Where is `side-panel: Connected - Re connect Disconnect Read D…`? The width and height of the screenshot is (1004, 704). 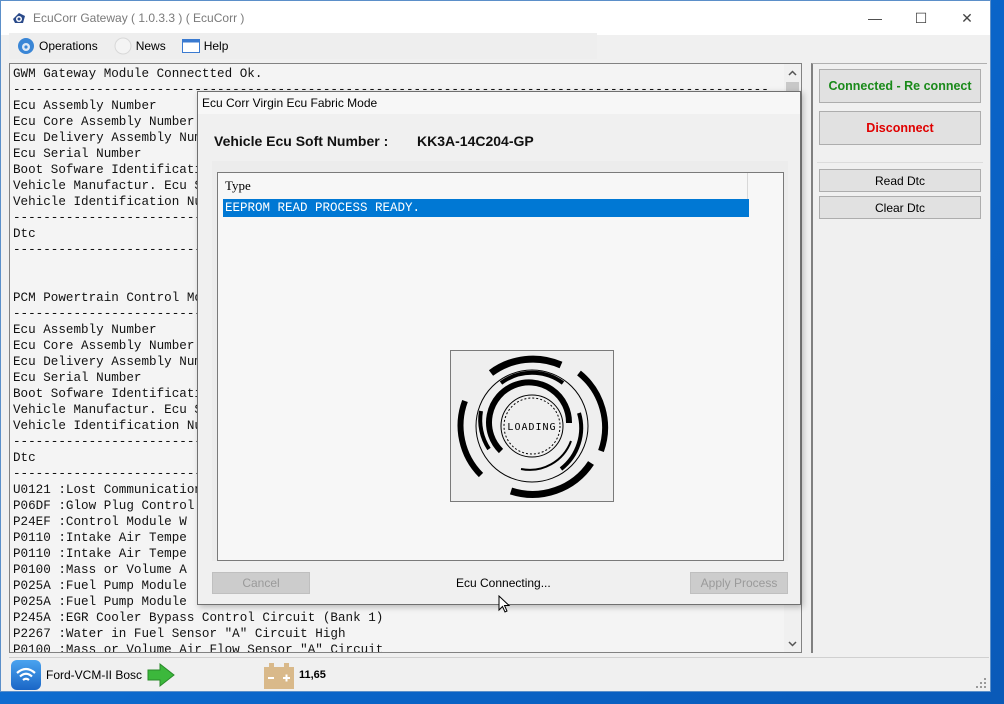 side-panel: Connected - Re connect Disconnect Read D… is located at coordinates (899, 358).